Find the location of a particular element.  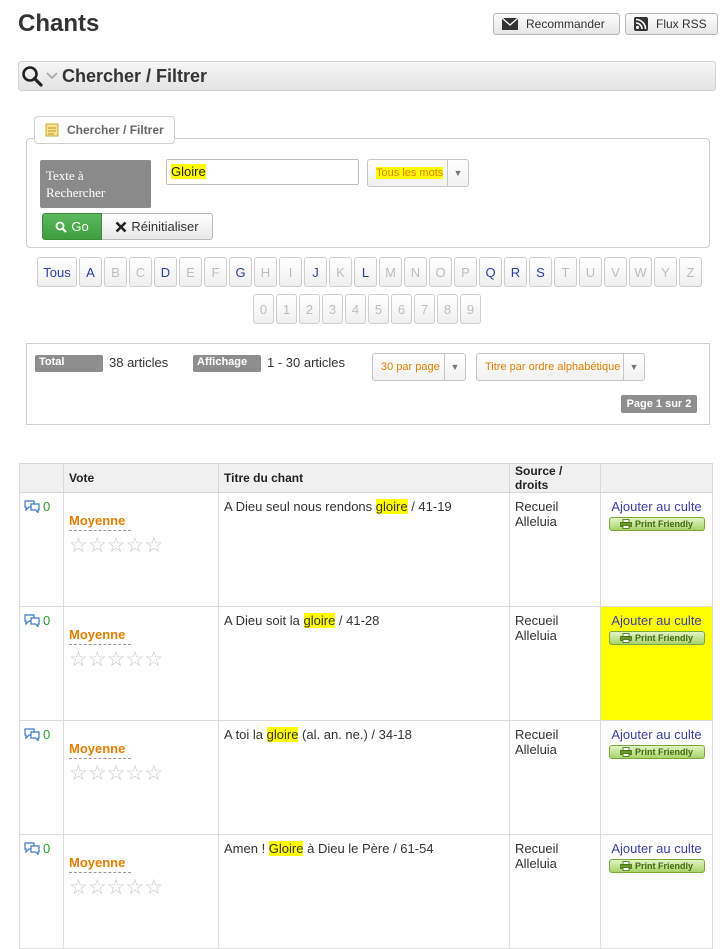

col-header-source: Source / droits is located at coordinates (555, 478).